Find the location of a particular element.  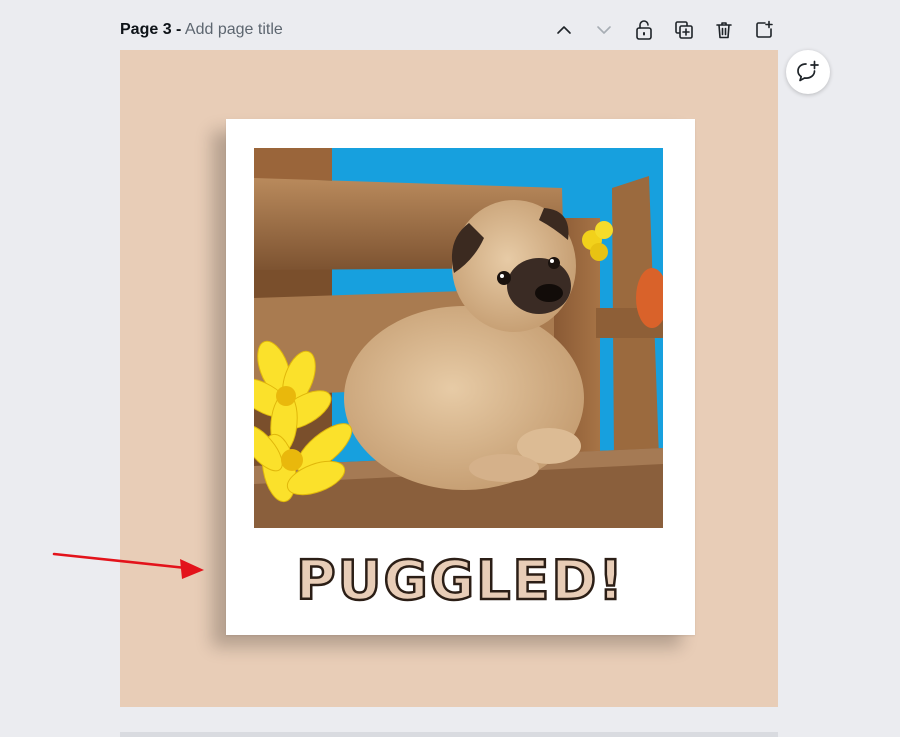

chevron-up-icon is located at coordinates (564, 30).